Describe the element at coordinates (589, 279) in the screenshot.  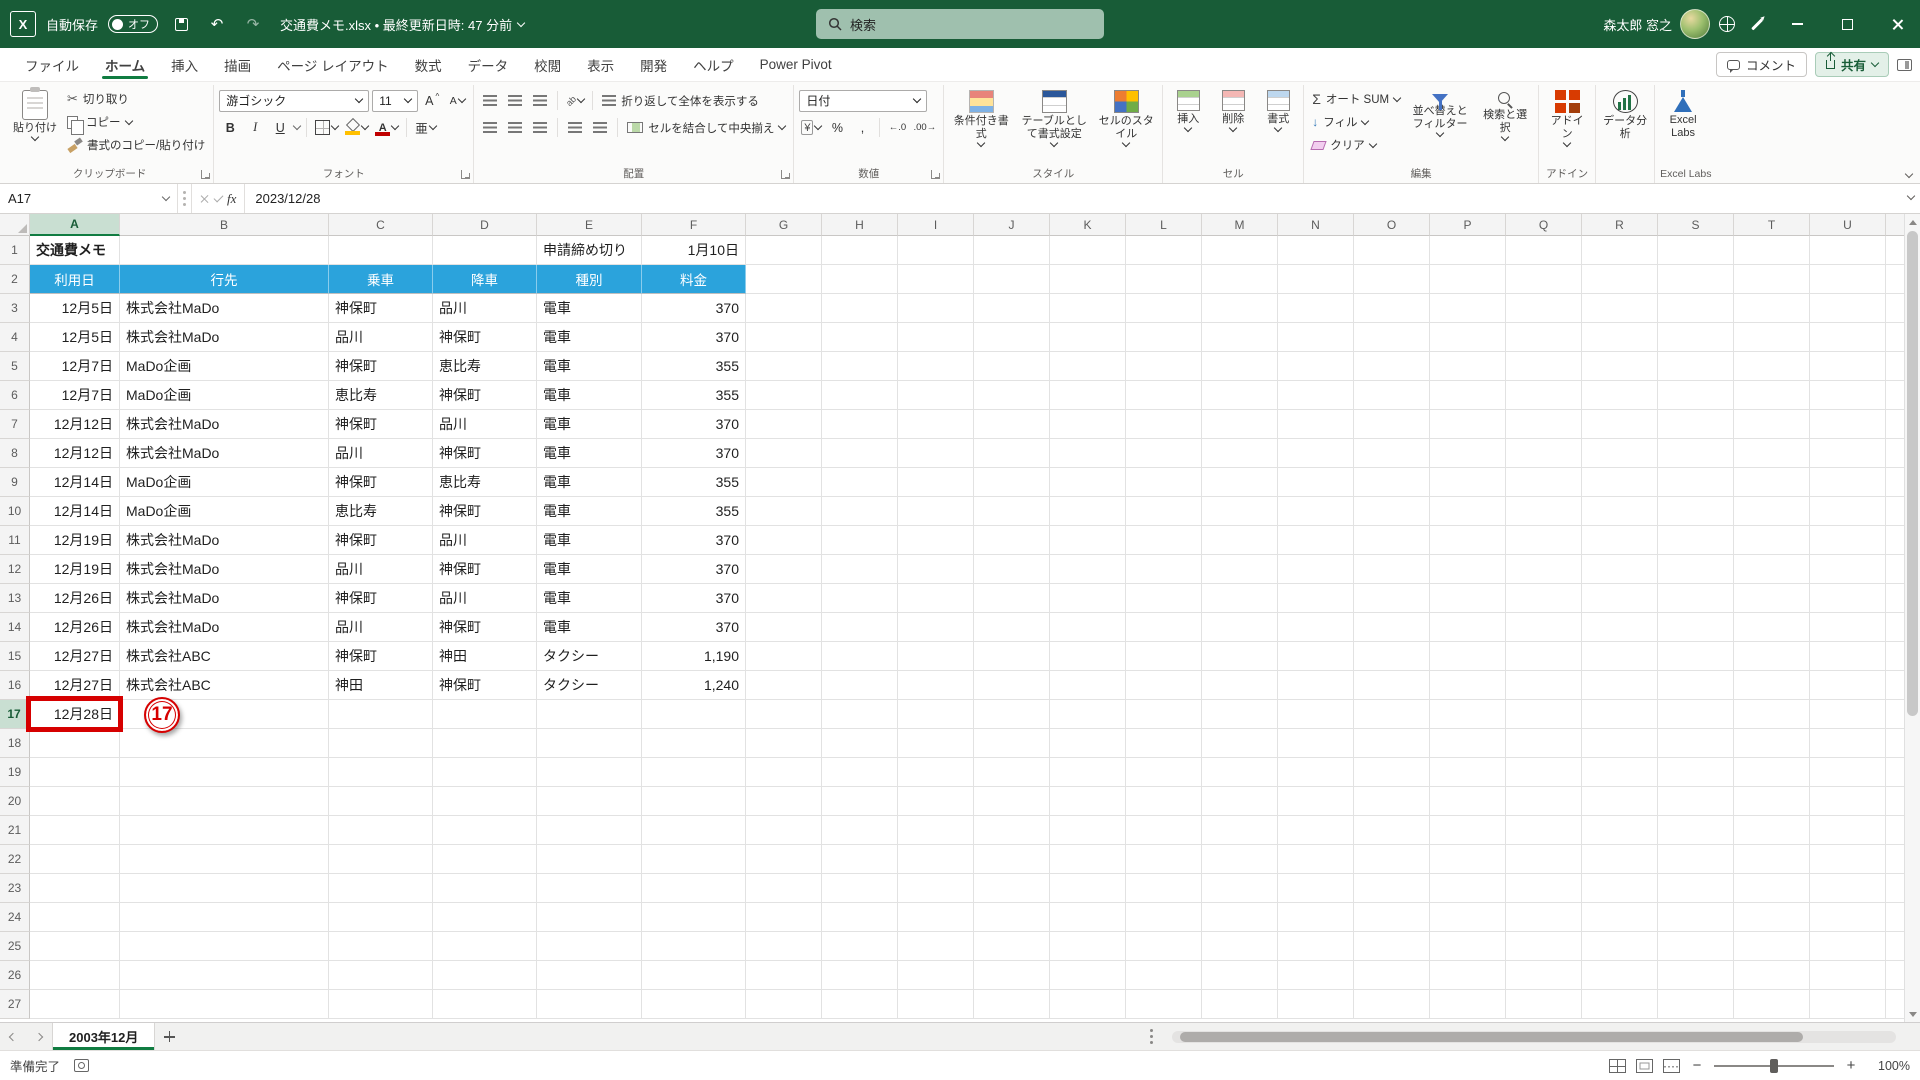
I see `cell-E2: 種別` at that location.